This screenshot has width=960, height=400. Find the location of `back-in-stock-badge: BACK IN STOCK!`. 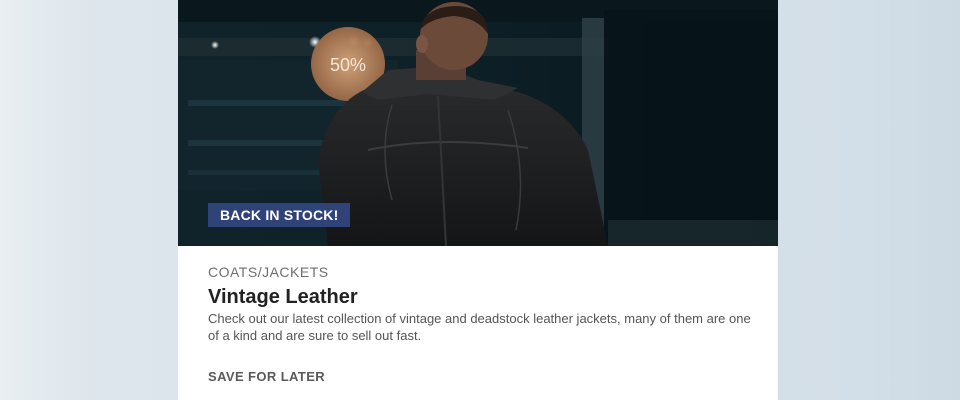

back-in-stock-badge: BACK IN STOCK! is located at coordinates (279, 215).